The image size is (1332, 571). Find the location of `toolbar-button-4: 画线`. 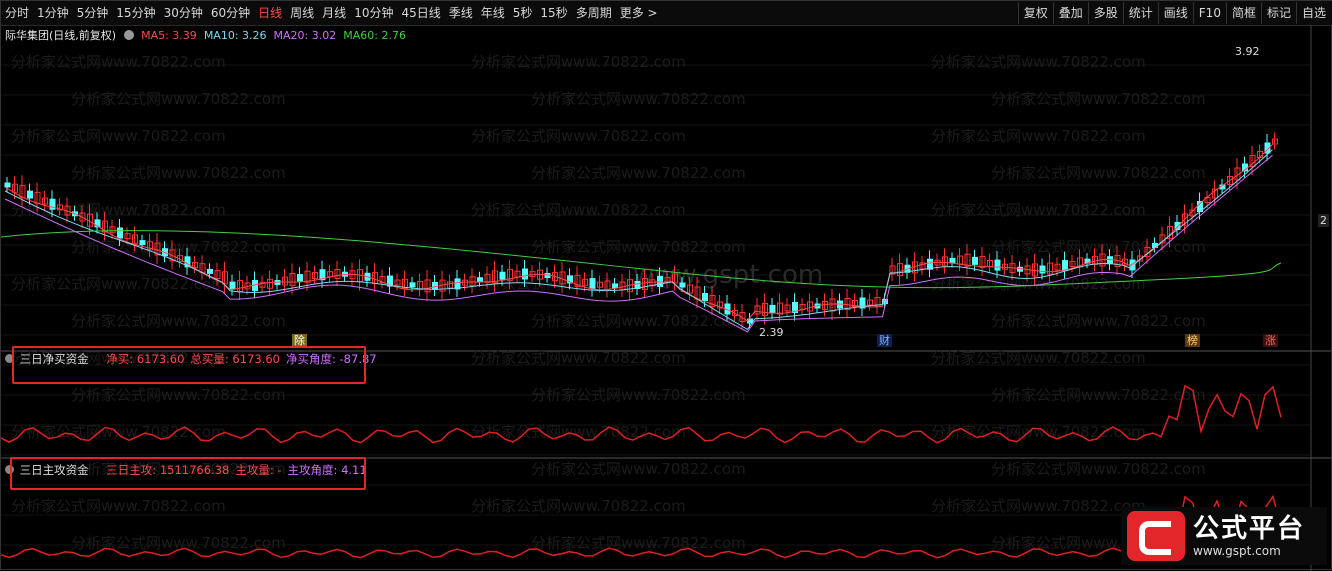

toolbar-button-4: 画线 is located at coordinates (1175, 13).